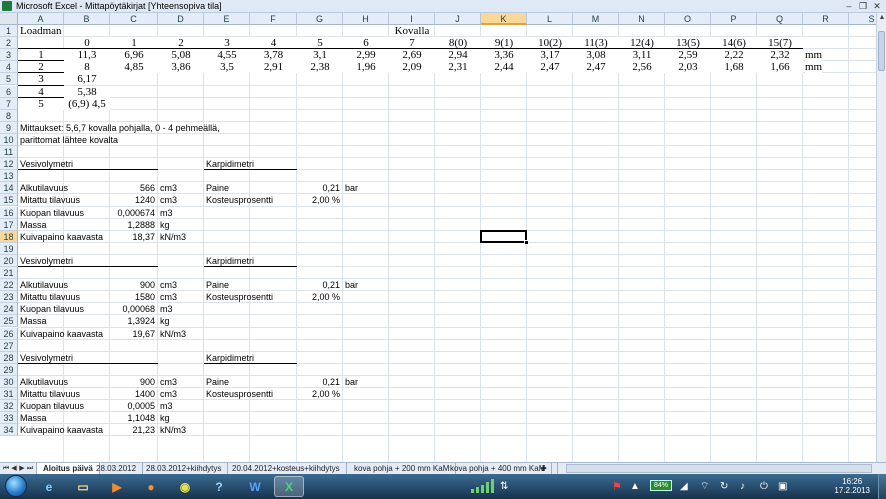 The height and width of the screenshot is (499, 886). Describe the element at coordinates (134, 418) in the screenshot. I see `cell-c33: 1,1048` at that location.